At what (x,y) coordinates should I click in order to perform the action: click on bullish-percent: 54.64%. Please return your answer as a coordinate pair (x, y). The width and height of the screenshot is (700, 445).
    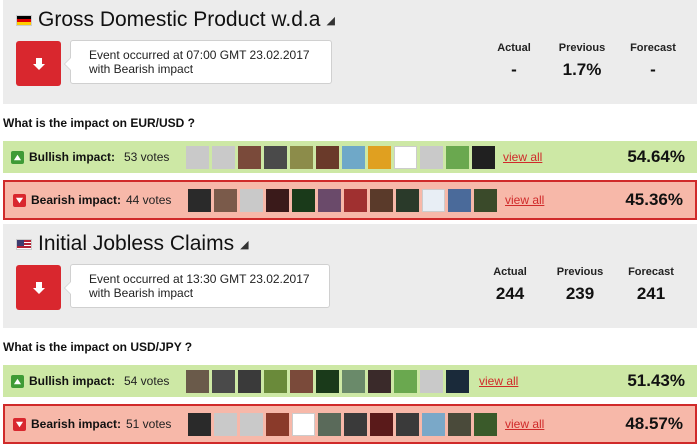
    Looking at the image, I should click on (656, 156).